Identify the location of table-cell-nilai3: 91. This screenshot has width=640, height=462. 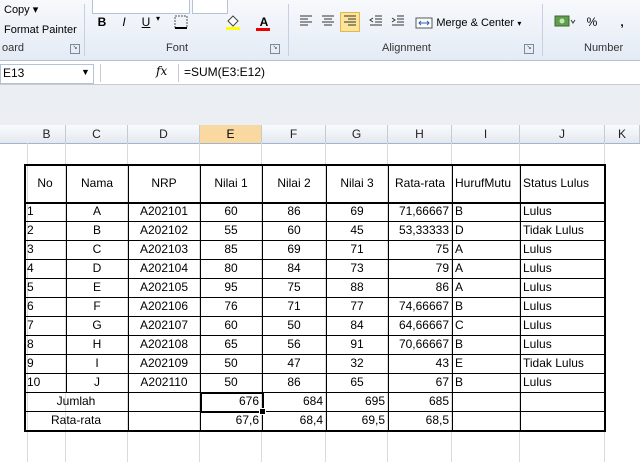
(357, 344).